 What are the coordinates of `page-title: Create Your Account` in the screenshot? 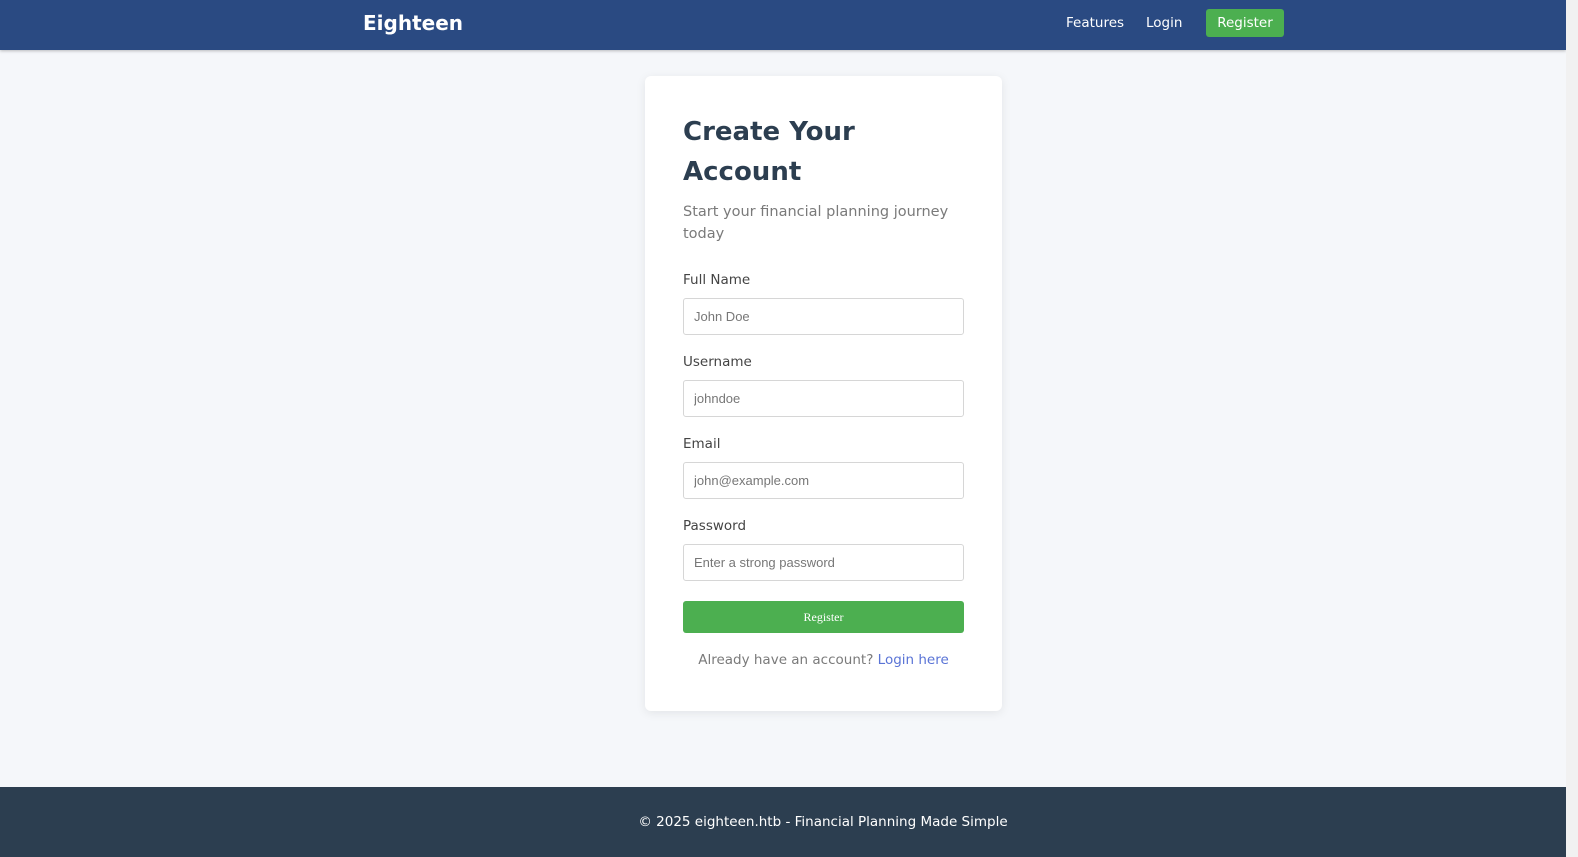 It's located at (769, 152).